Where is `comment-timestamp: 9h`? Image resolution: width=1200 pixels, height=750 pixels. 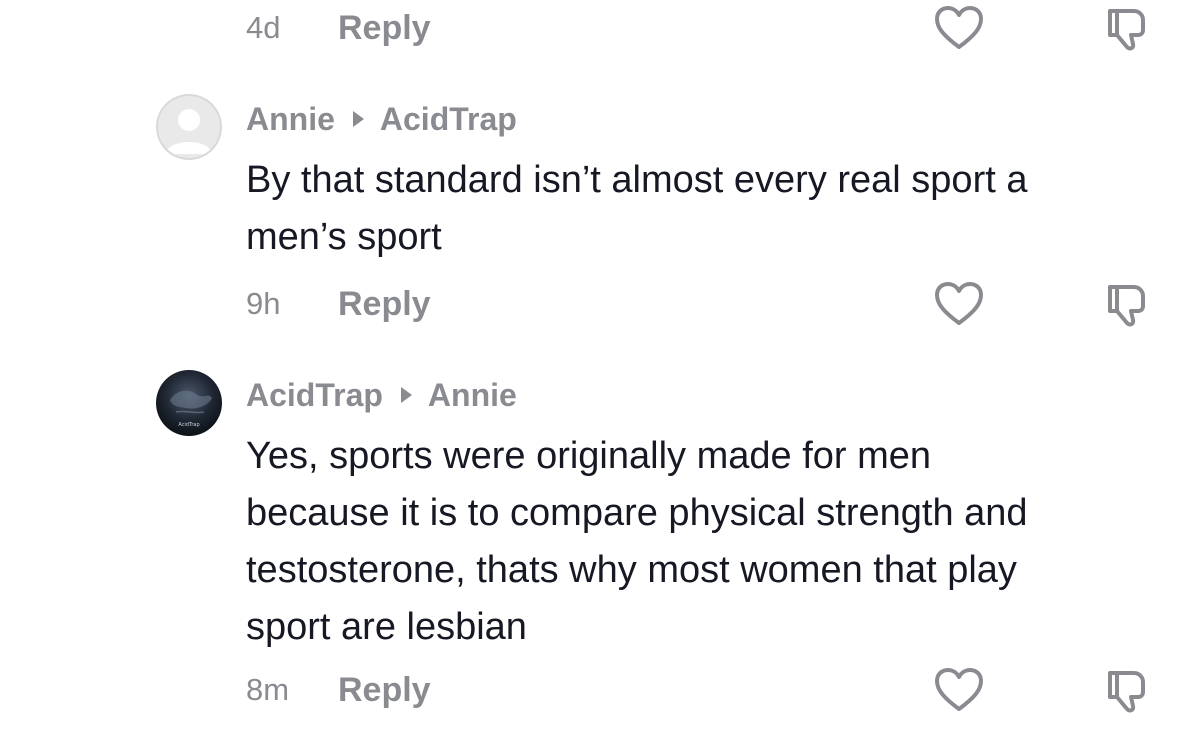
comment-timestamp: 9h is located at coordinates (263, 303).